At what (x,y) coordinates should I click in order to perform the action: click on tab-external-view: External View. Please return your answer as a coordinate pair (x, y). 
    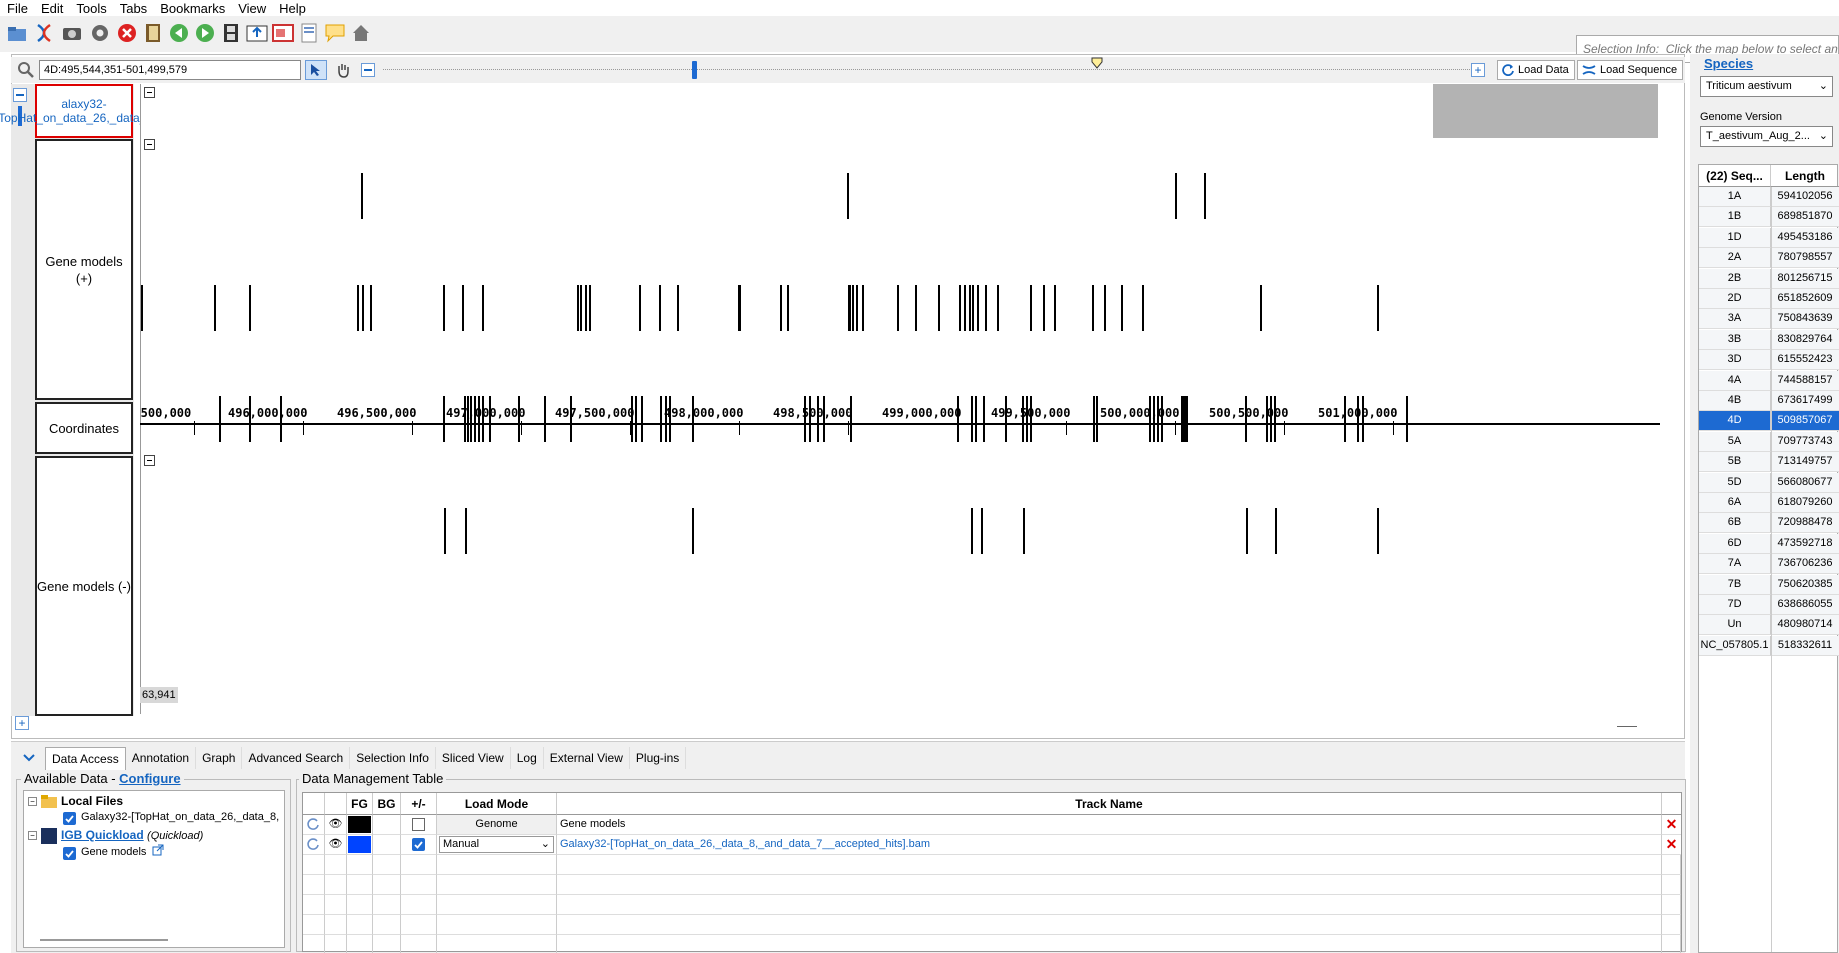
    Looking at the image, I should click on (587, 758).